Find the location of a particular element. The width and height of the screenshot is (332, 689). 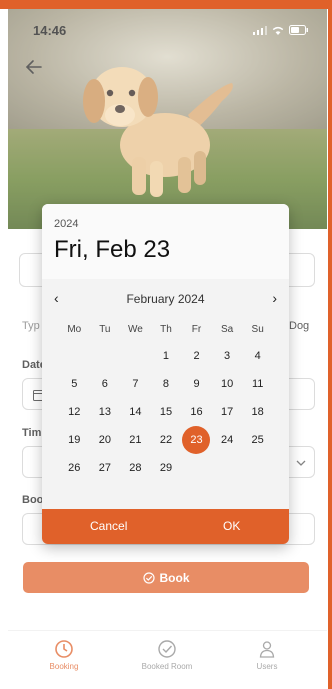

month-navigation: ‹ February 2024 › is located at coordinates (165, 300).